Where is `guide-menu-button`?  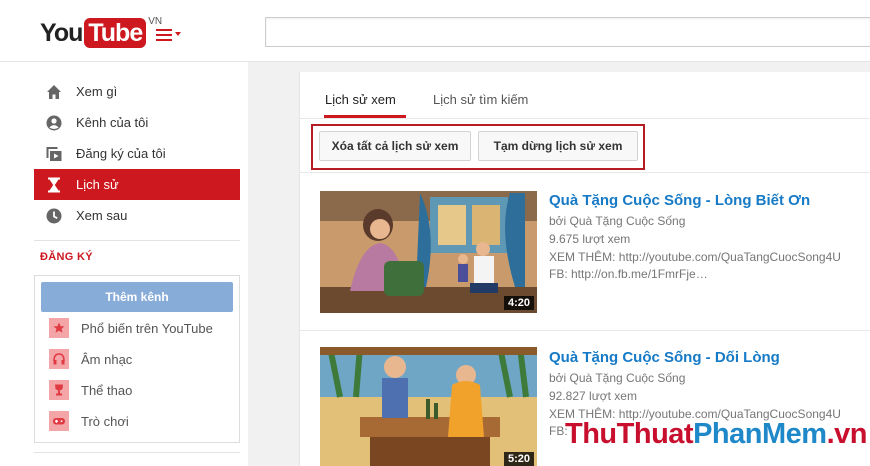
guide-menu-button is located at coordinates (170, 34).